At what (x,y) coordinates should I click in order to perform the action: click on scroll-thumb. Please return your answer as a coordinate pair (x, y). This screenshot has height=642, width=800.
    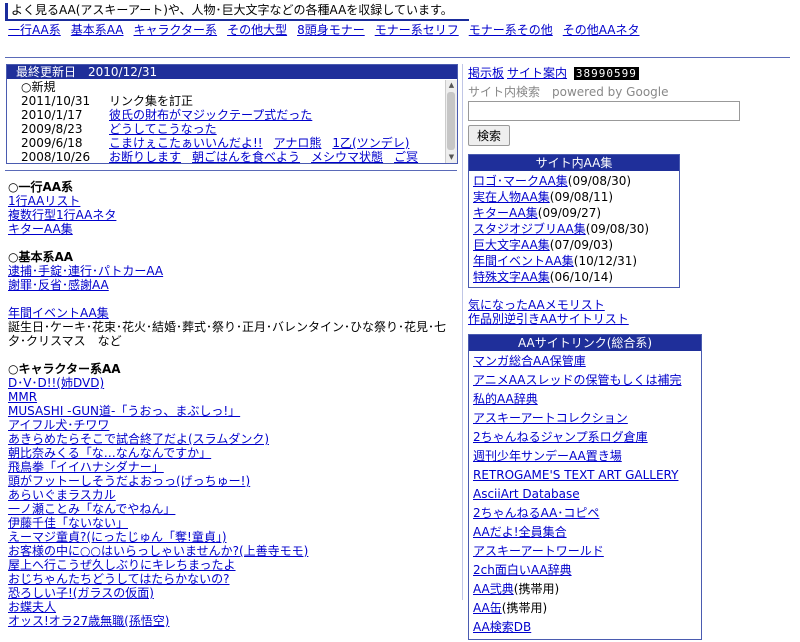
    Looking at the image, I should click on (451, 121).